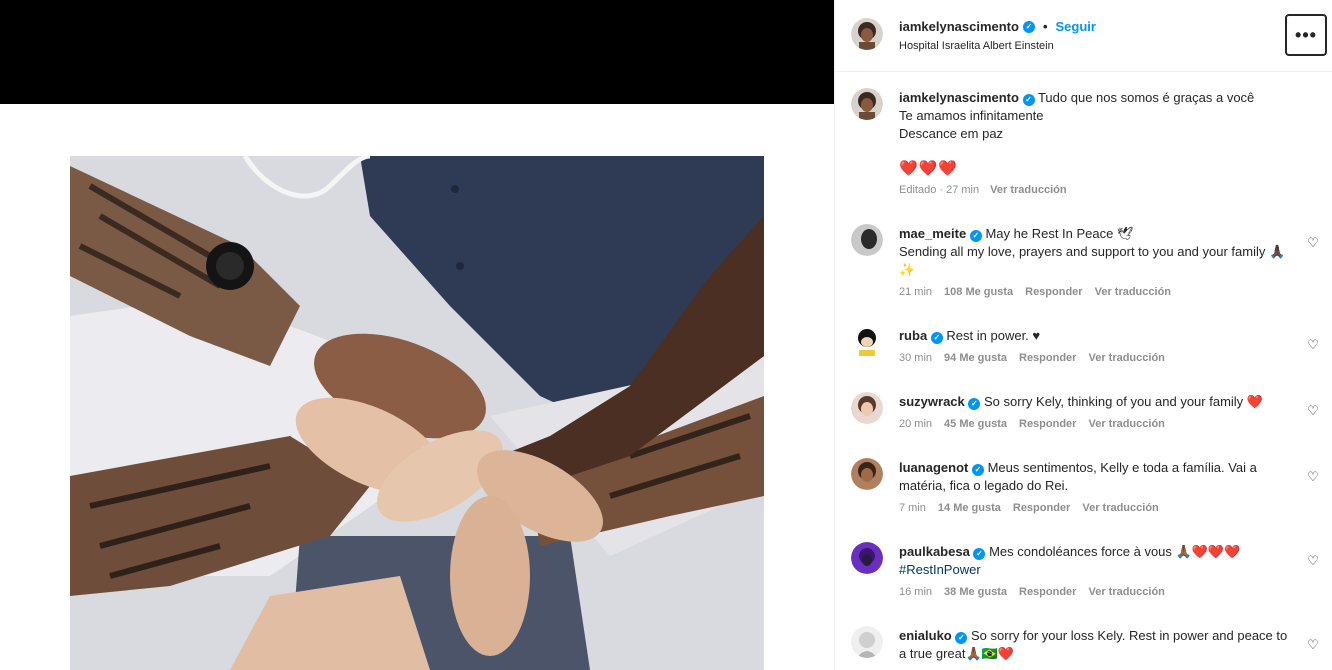  Describe the element at coordinates (975, 358) in the screenshot. I see `comment-likes: 94 Me gusta` at that location.